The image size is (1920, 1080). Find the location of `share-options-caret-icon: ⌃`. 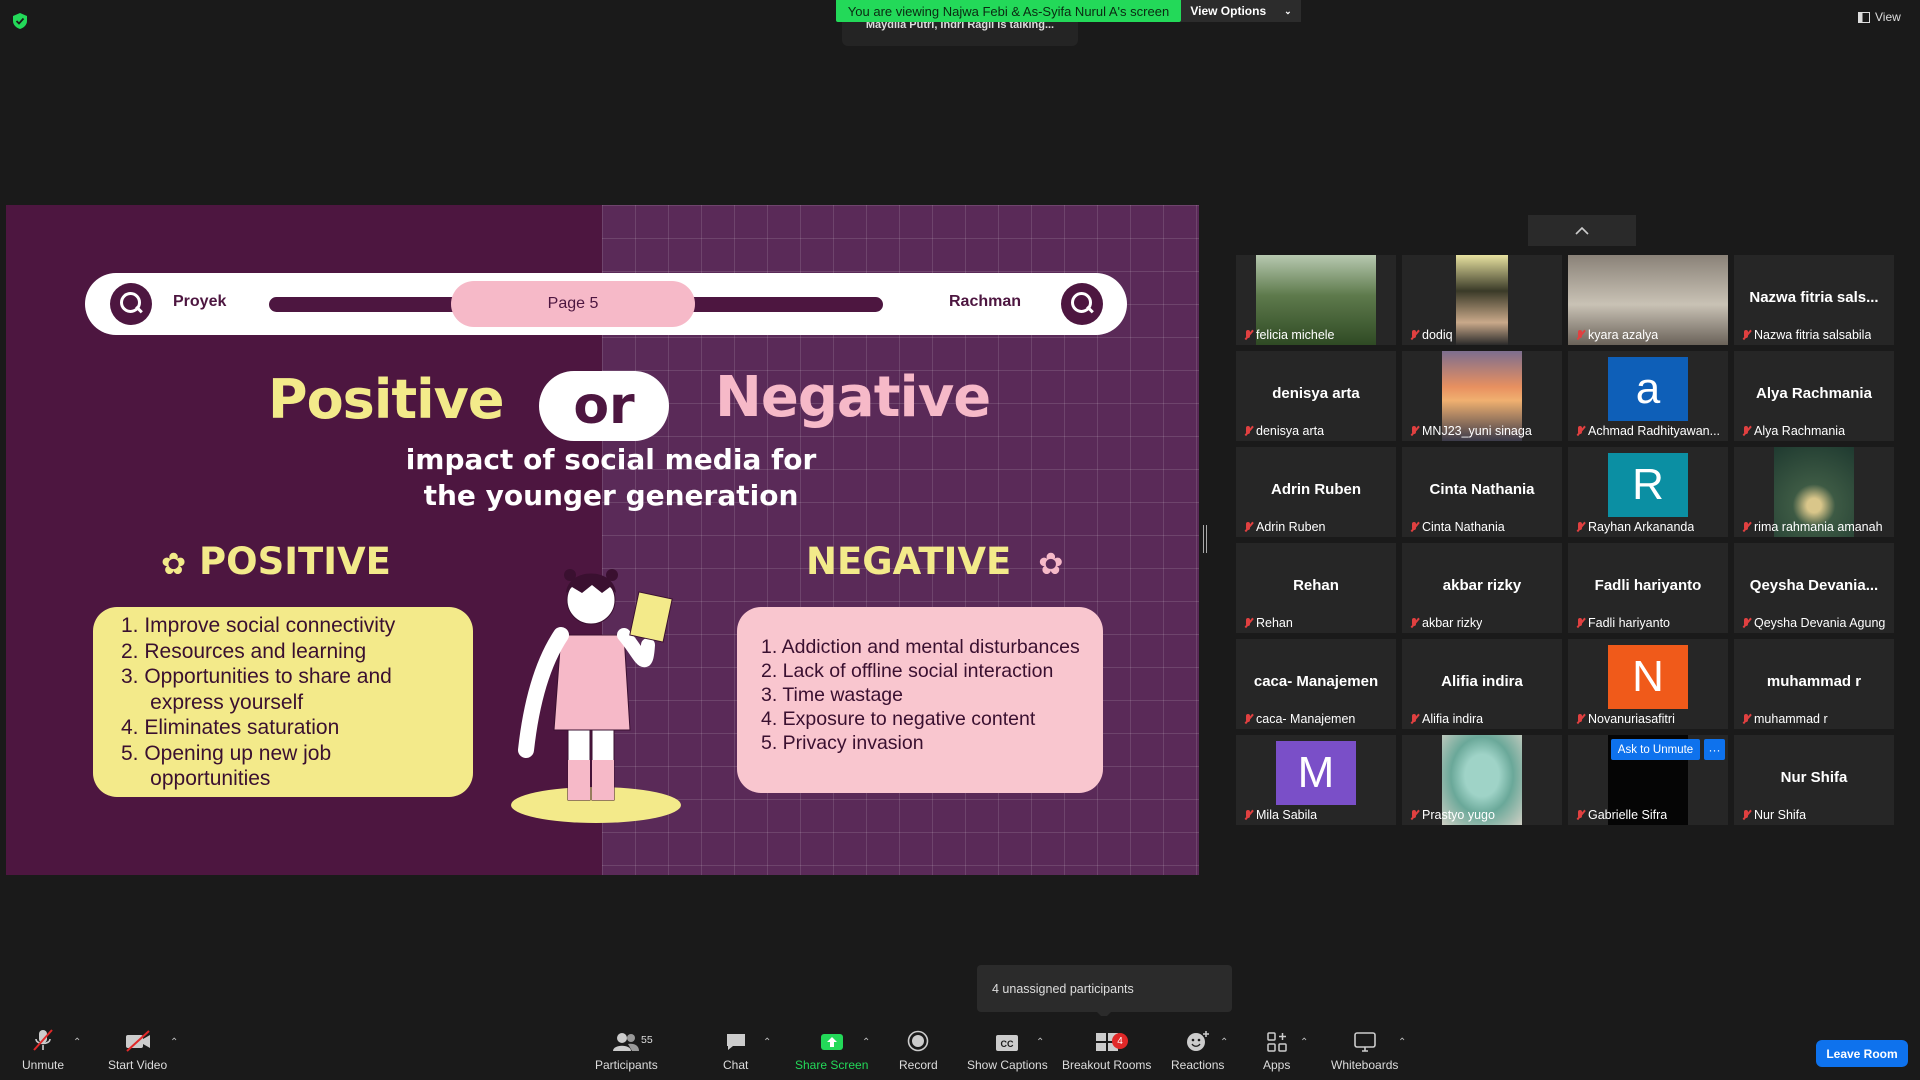

share-options-caret-icon: ⌃ is located at coordinates (867, 1042).